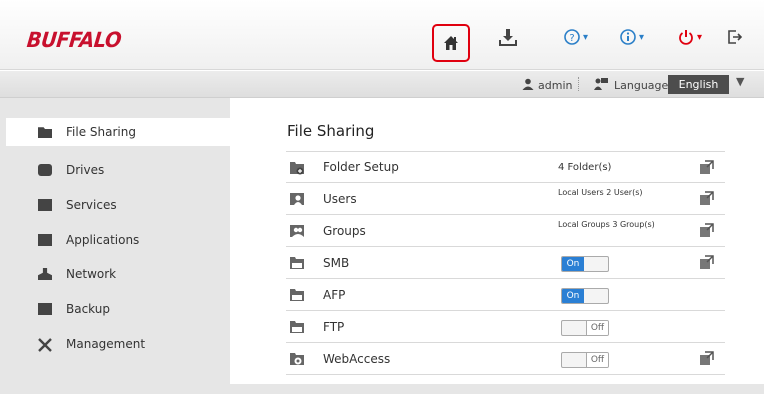 This screenshot has height=394, width=764. What do you see at coordinates (628, 37) in the screenshot?
I see `info-icon` at bounding box center [628, 37].